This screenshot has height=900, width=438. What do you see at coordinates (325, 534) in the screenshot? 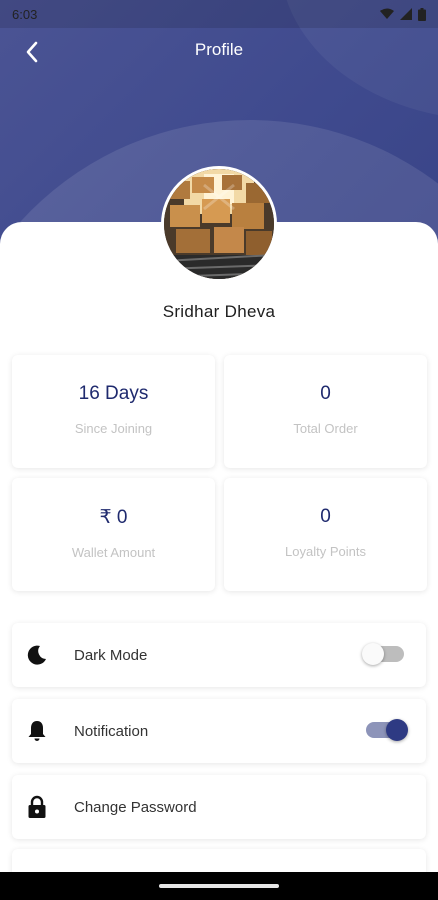
I see `stat-card-loyalty-points: 0 Loyalty Points` at bounding box center [325, 534].